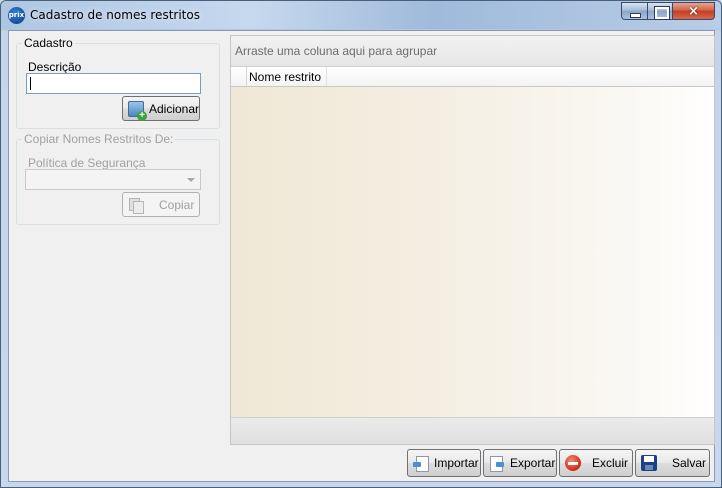  I want to click on exportar-button: Exportar, so click(520, 463).